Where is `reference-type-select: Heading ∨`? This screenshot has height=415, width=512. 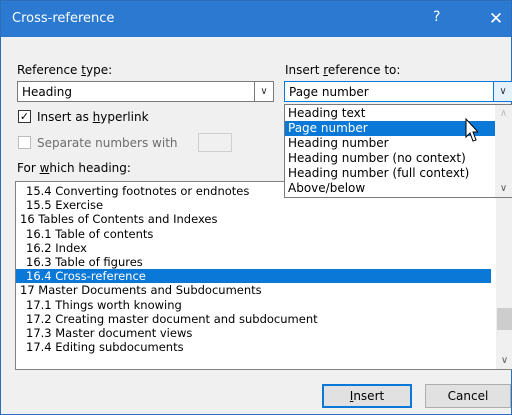
reference-type-select: Heading ∨ is located at coordinates (145, 91).